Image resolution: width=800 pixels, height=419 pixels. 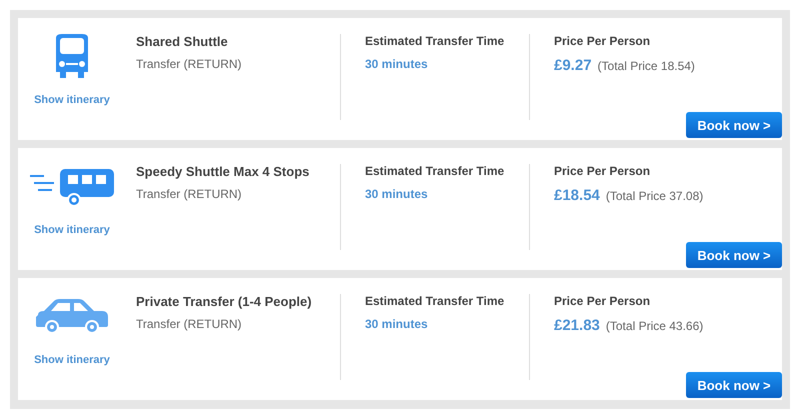 I want to click on transfer-name: Speedy Shuttle Max 4 Stops, so click(x=223, y=171).